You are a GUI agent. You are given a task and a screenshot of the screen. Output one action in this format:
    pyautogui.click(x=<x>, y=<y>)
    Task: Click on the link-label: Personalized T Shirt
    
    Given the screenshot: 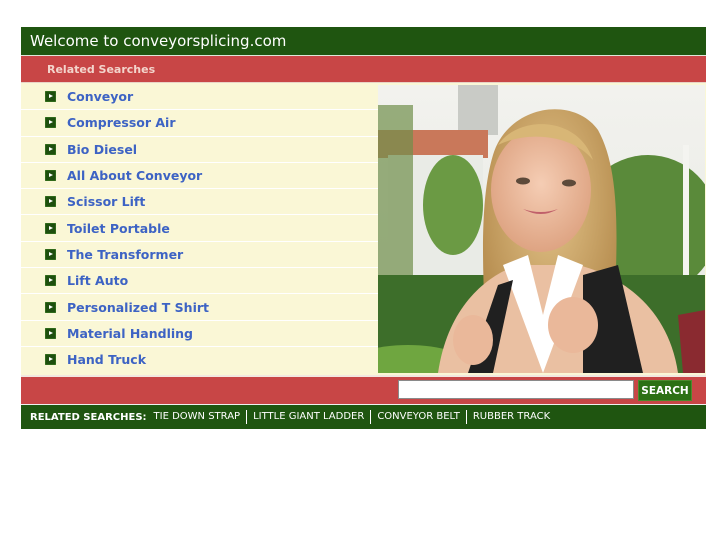 What is the action you would take?
    pyautogui.click(x=138, y=307)
    